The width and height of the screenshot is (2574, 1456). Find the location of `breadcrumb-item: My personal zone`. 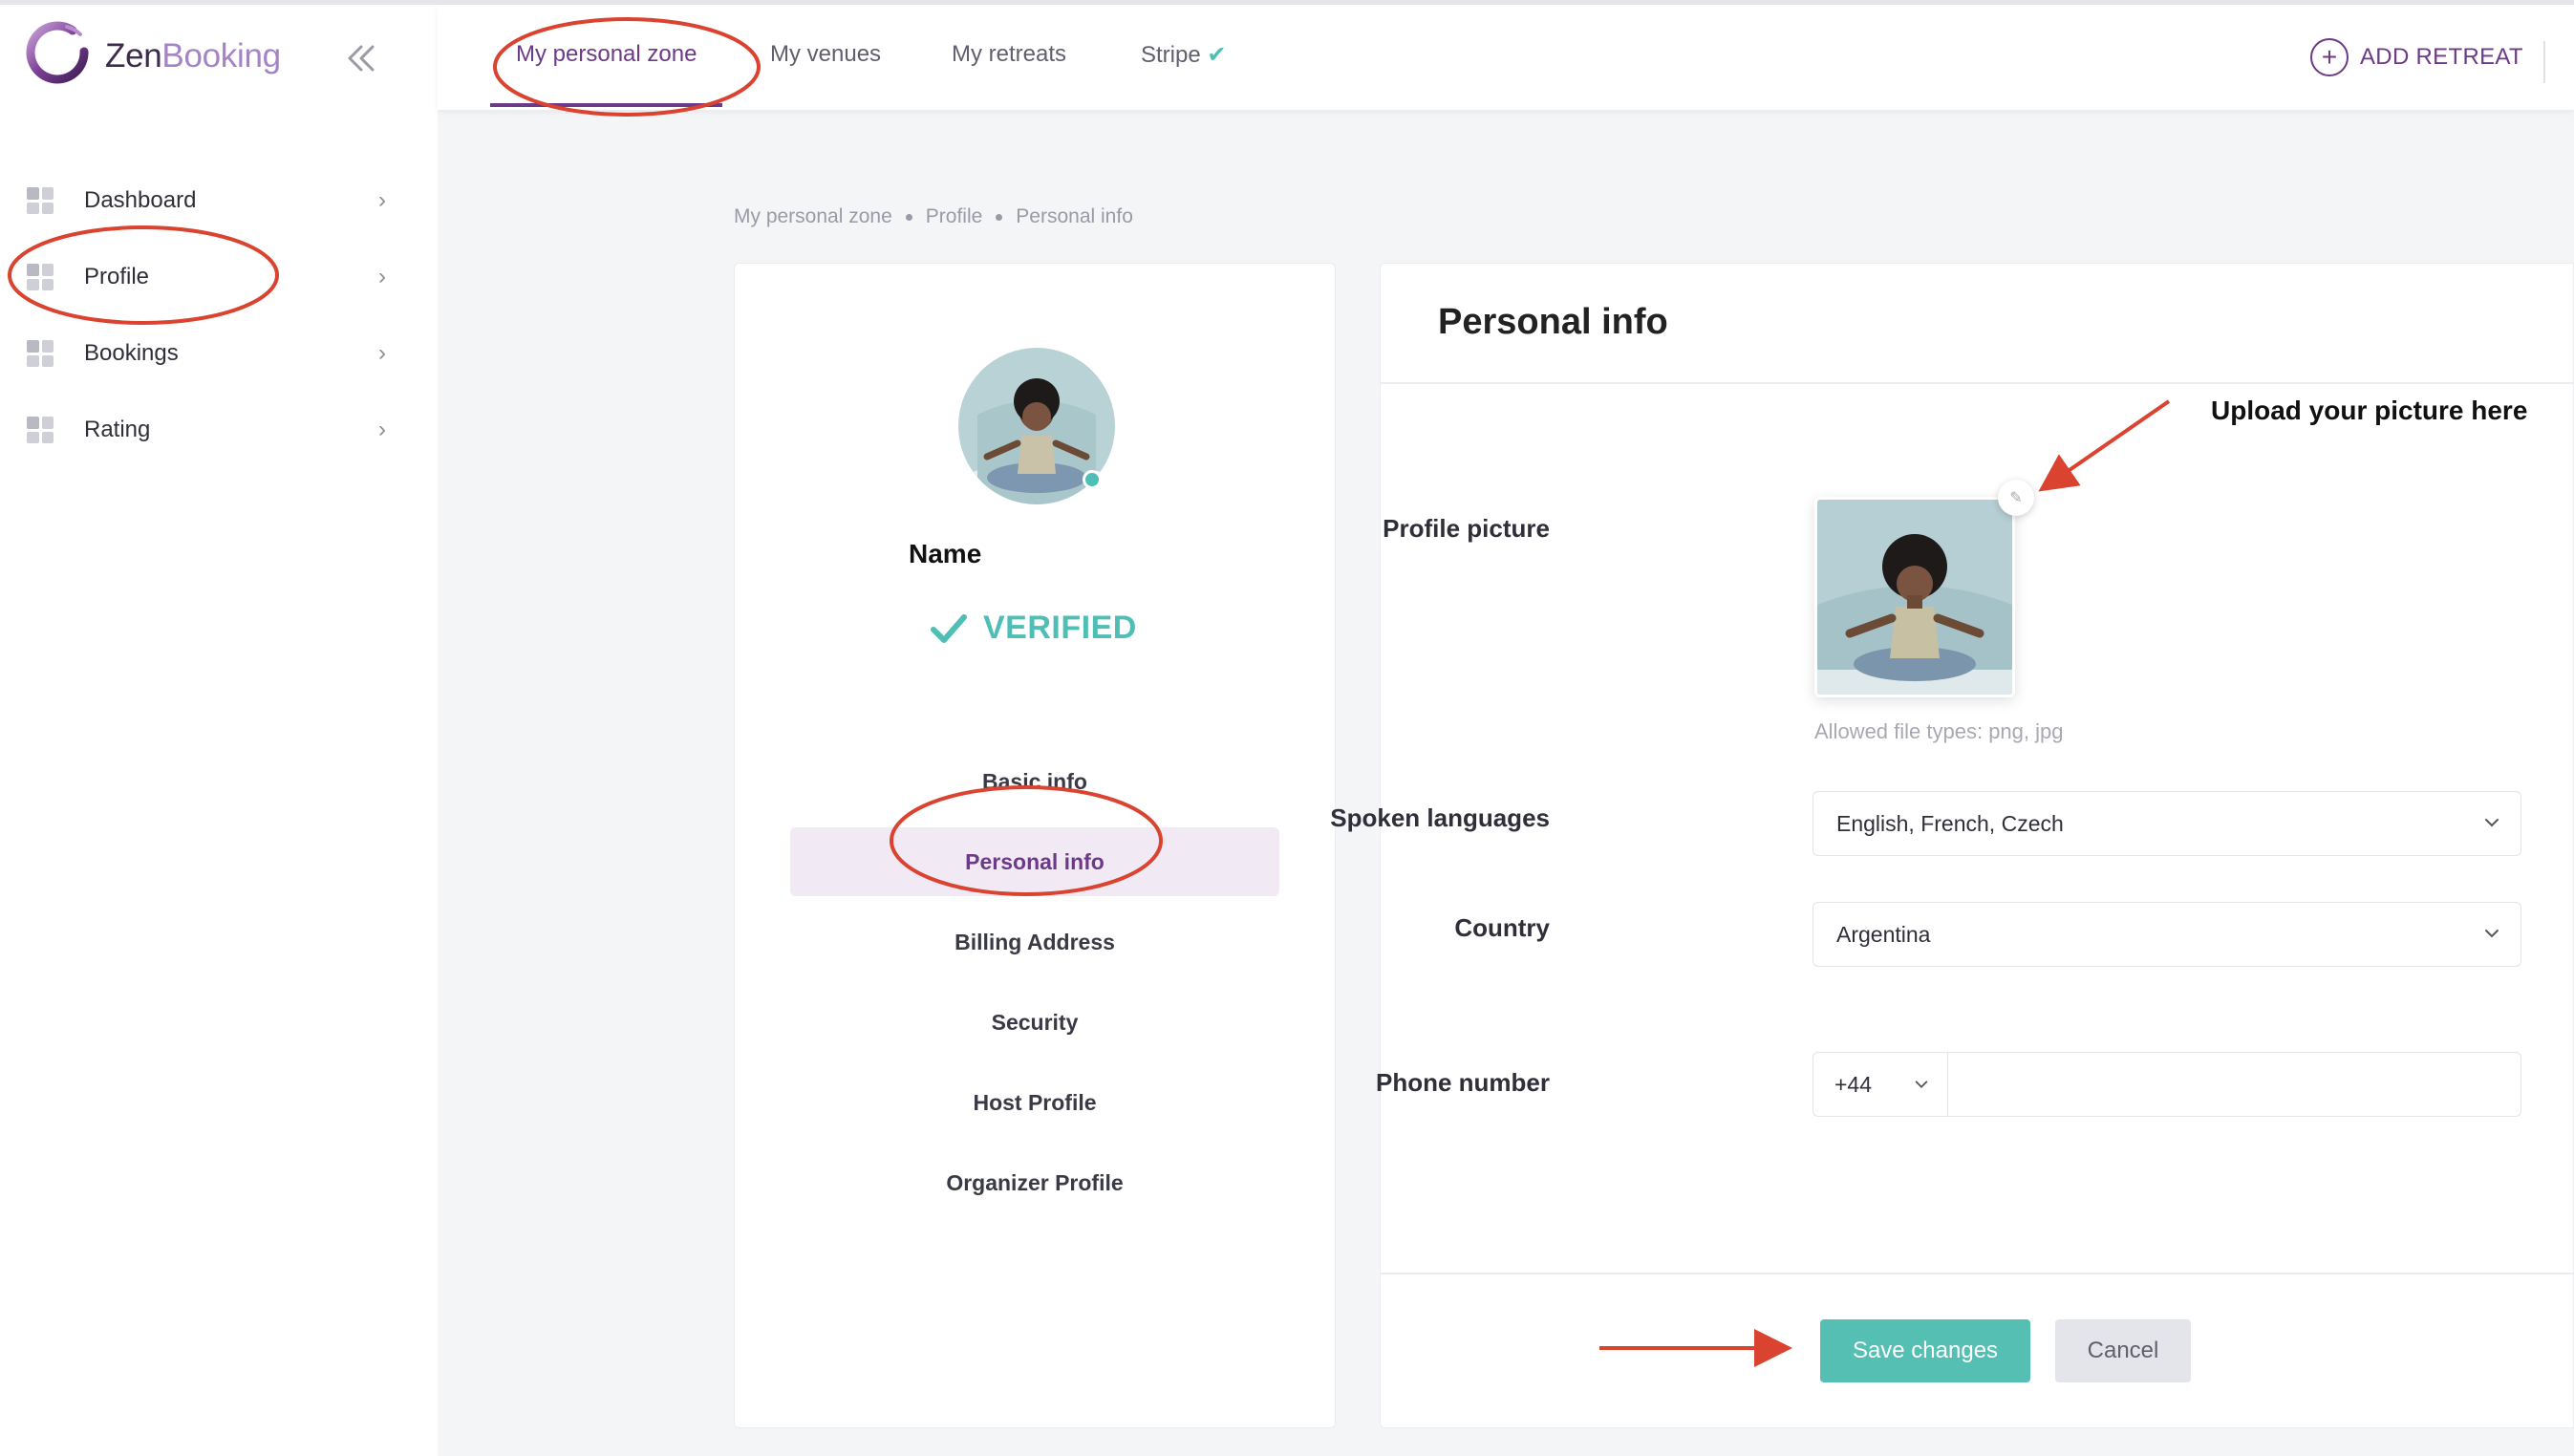

breadcrumb-item: My personal zone is located at coordinates (813, 216).